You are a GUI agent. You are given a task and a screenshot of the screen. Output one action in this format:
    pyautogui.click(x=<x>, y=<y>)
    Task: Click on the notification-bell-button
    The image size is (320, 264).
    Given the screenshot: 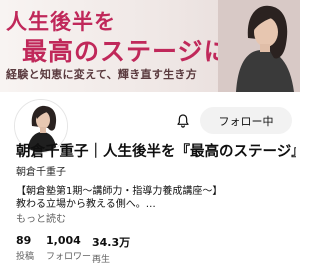 What is the action you would take?
    pyautogui.click(x=183, y=121)
    